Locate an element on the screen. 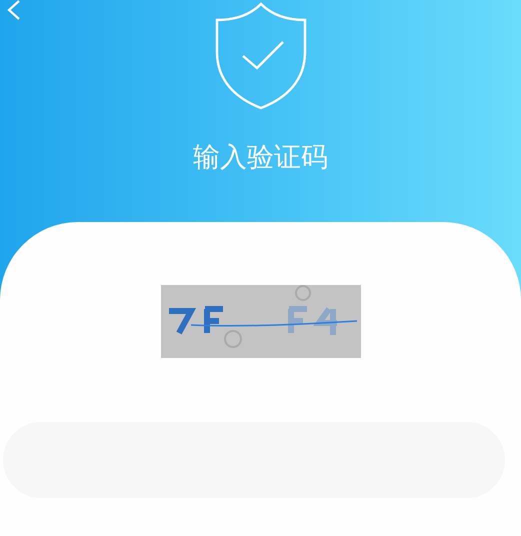 This screenshot has width=521, height=536. captcha-image is located at coordinates (260, 321).